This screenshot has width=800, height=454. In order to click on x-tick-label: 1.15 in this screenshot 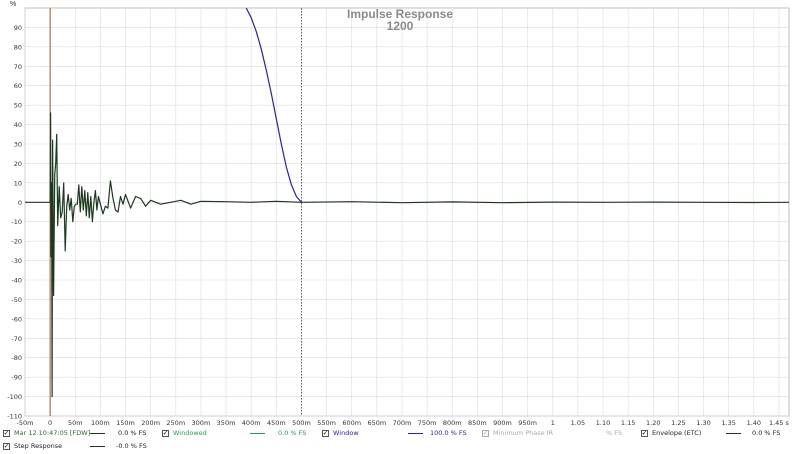, I will do `click(628, 422)`.